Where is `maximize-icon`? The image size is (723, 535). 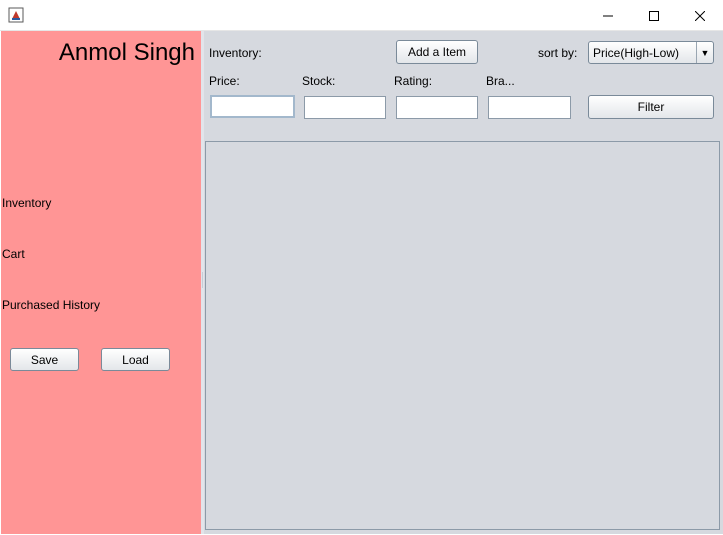 maximize-icon is located at coordinates (654, 15).